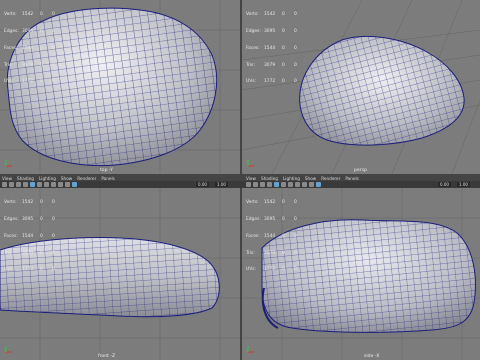  What do you see at coordinates (107, 356) in the screenshot?
I see `camera-label: front -Z` at bounding box center [107, 356].